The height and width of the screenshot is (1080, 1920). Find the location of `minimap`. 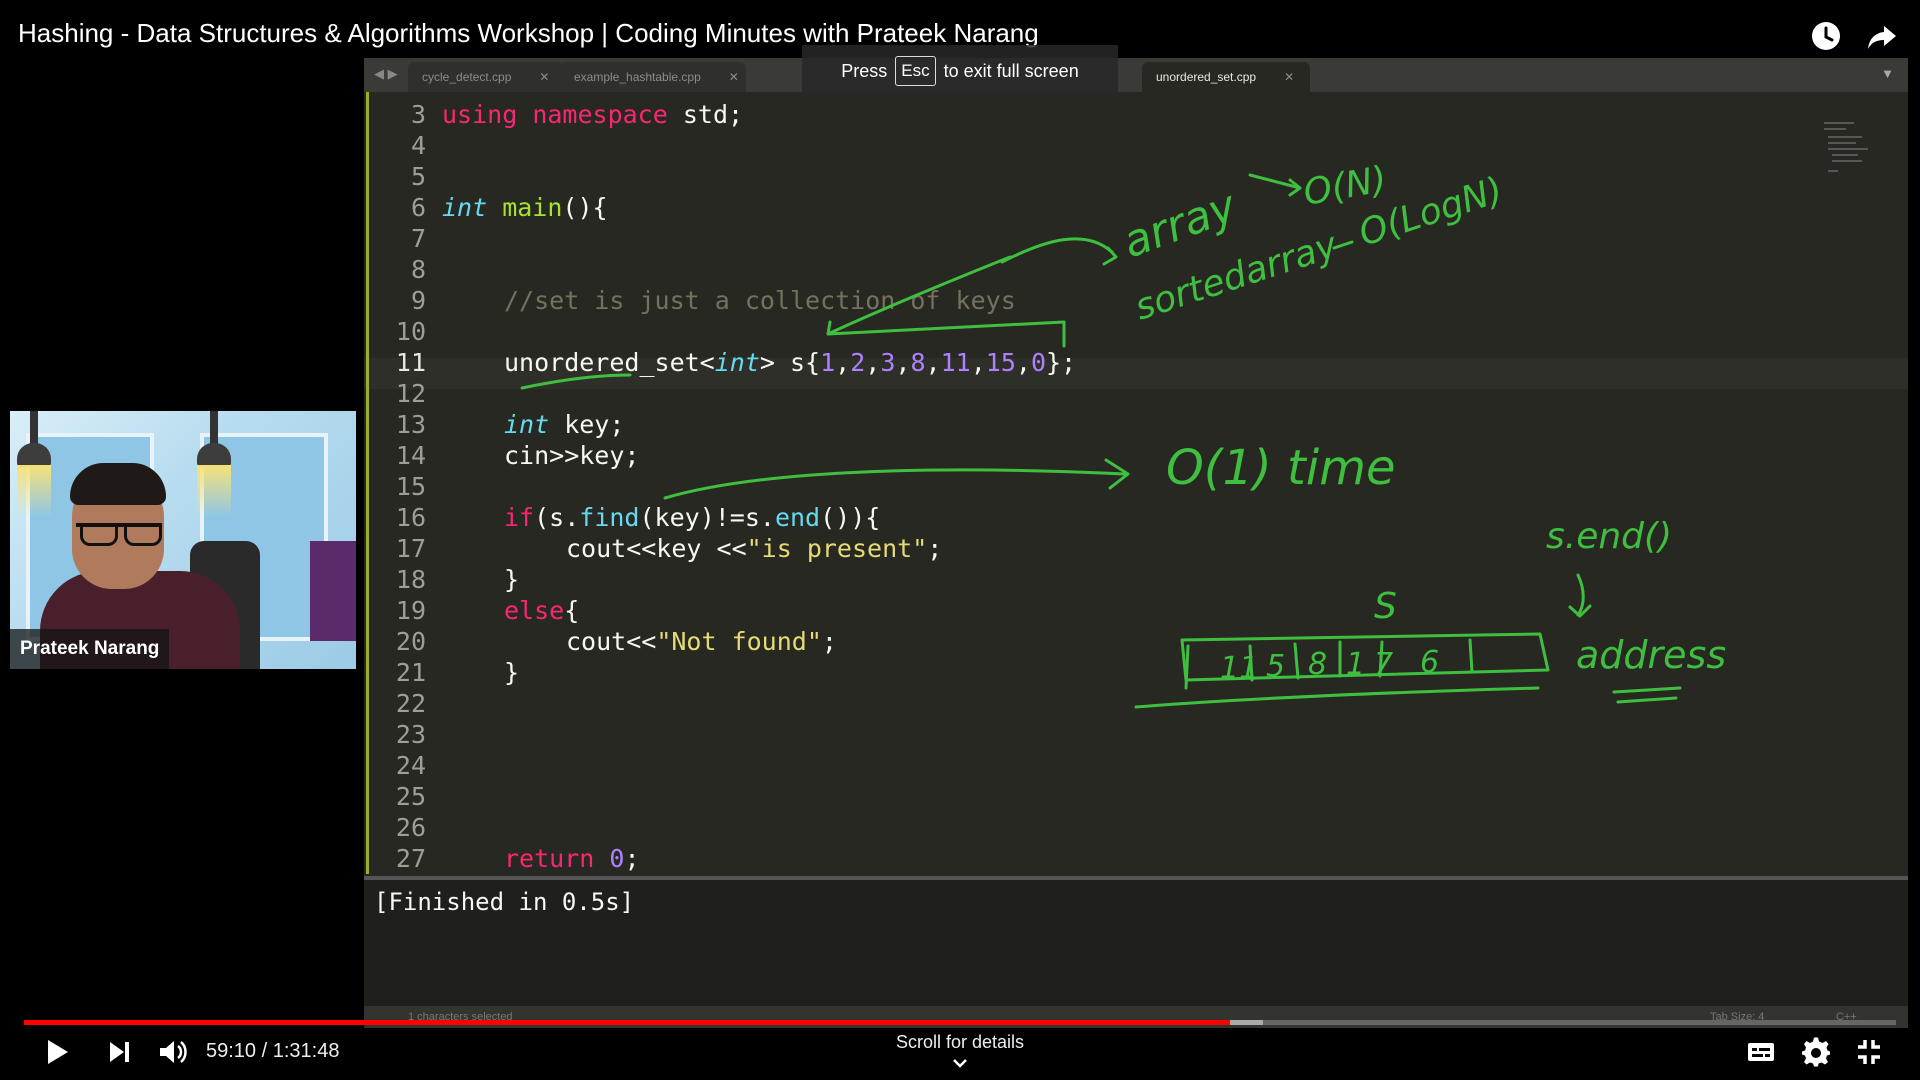

minimap is located at coordinates (1846, 165).